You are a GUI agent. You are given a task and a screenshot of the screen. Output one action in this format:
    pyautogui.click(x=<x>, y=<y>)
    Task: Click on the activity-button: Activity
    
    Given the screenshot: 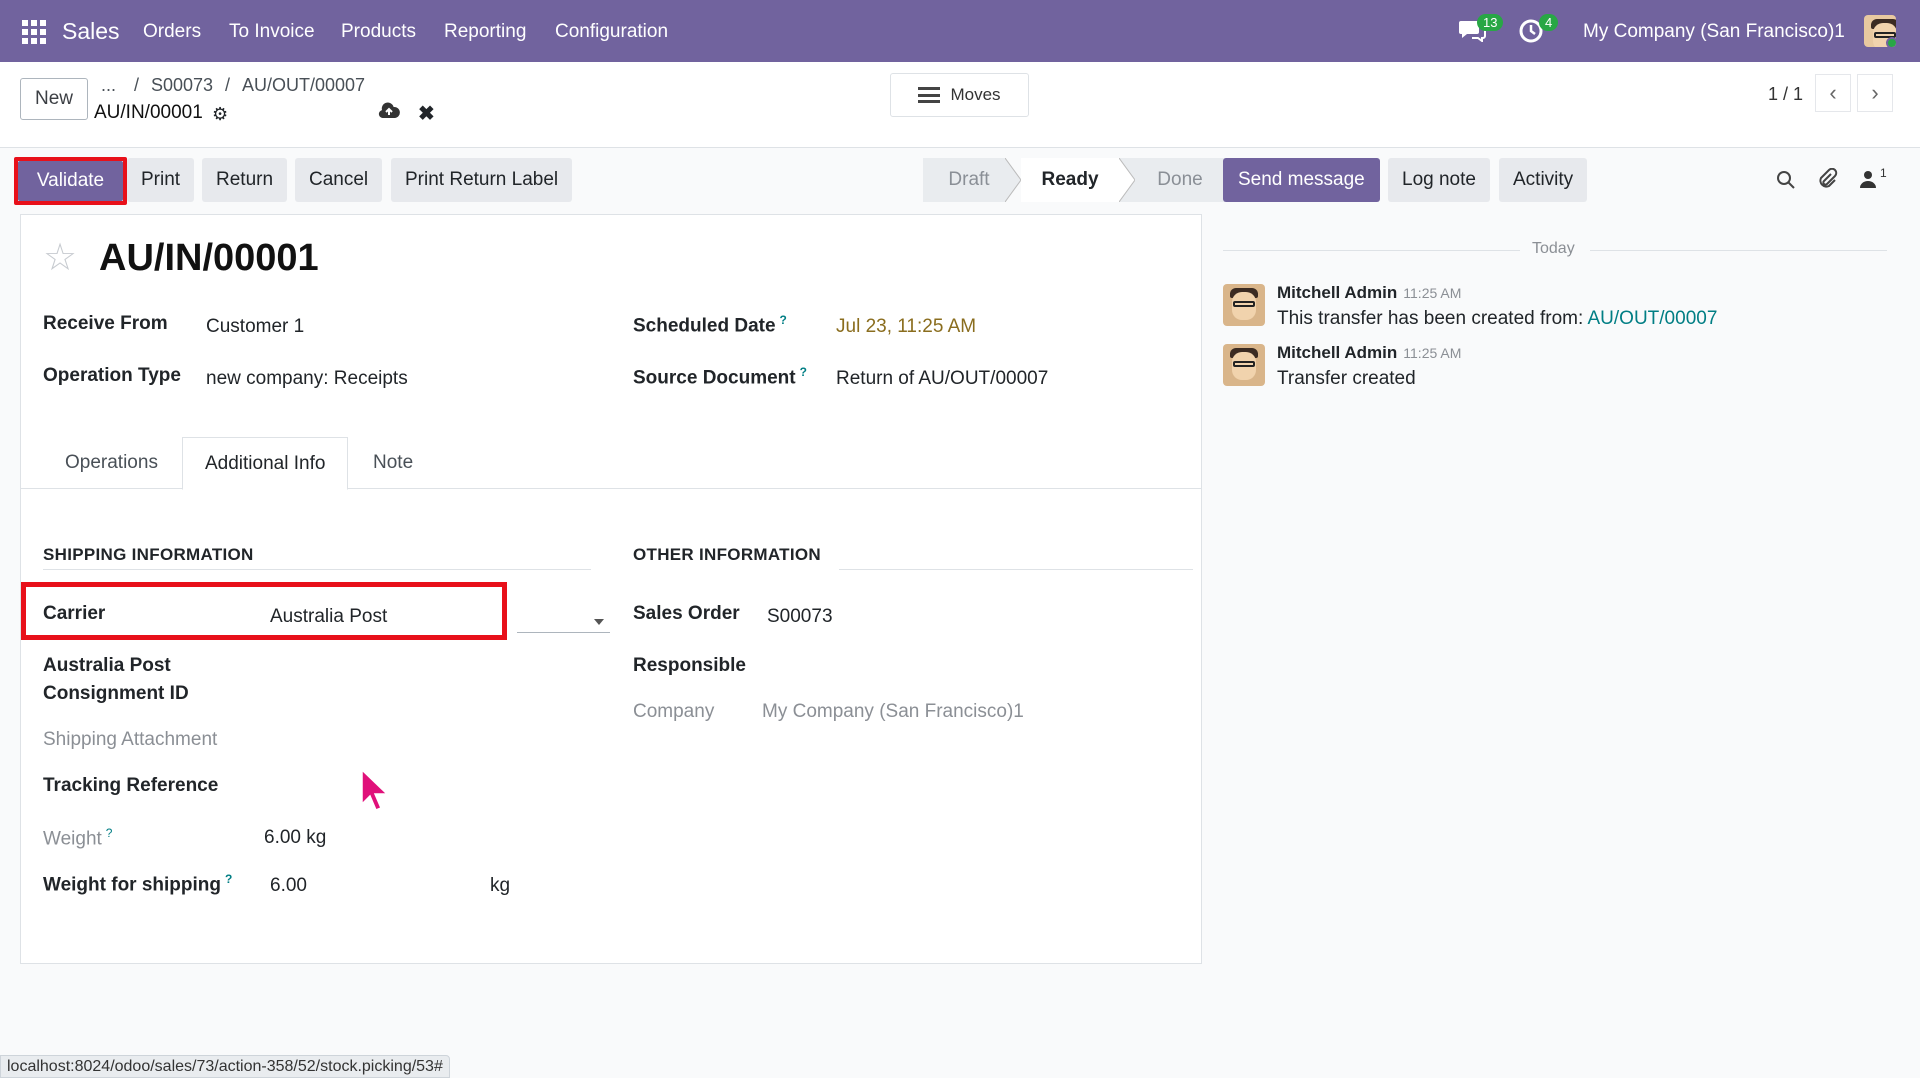 What is the action you would take?
    pyautogui.click(x=1543, y=180)
    